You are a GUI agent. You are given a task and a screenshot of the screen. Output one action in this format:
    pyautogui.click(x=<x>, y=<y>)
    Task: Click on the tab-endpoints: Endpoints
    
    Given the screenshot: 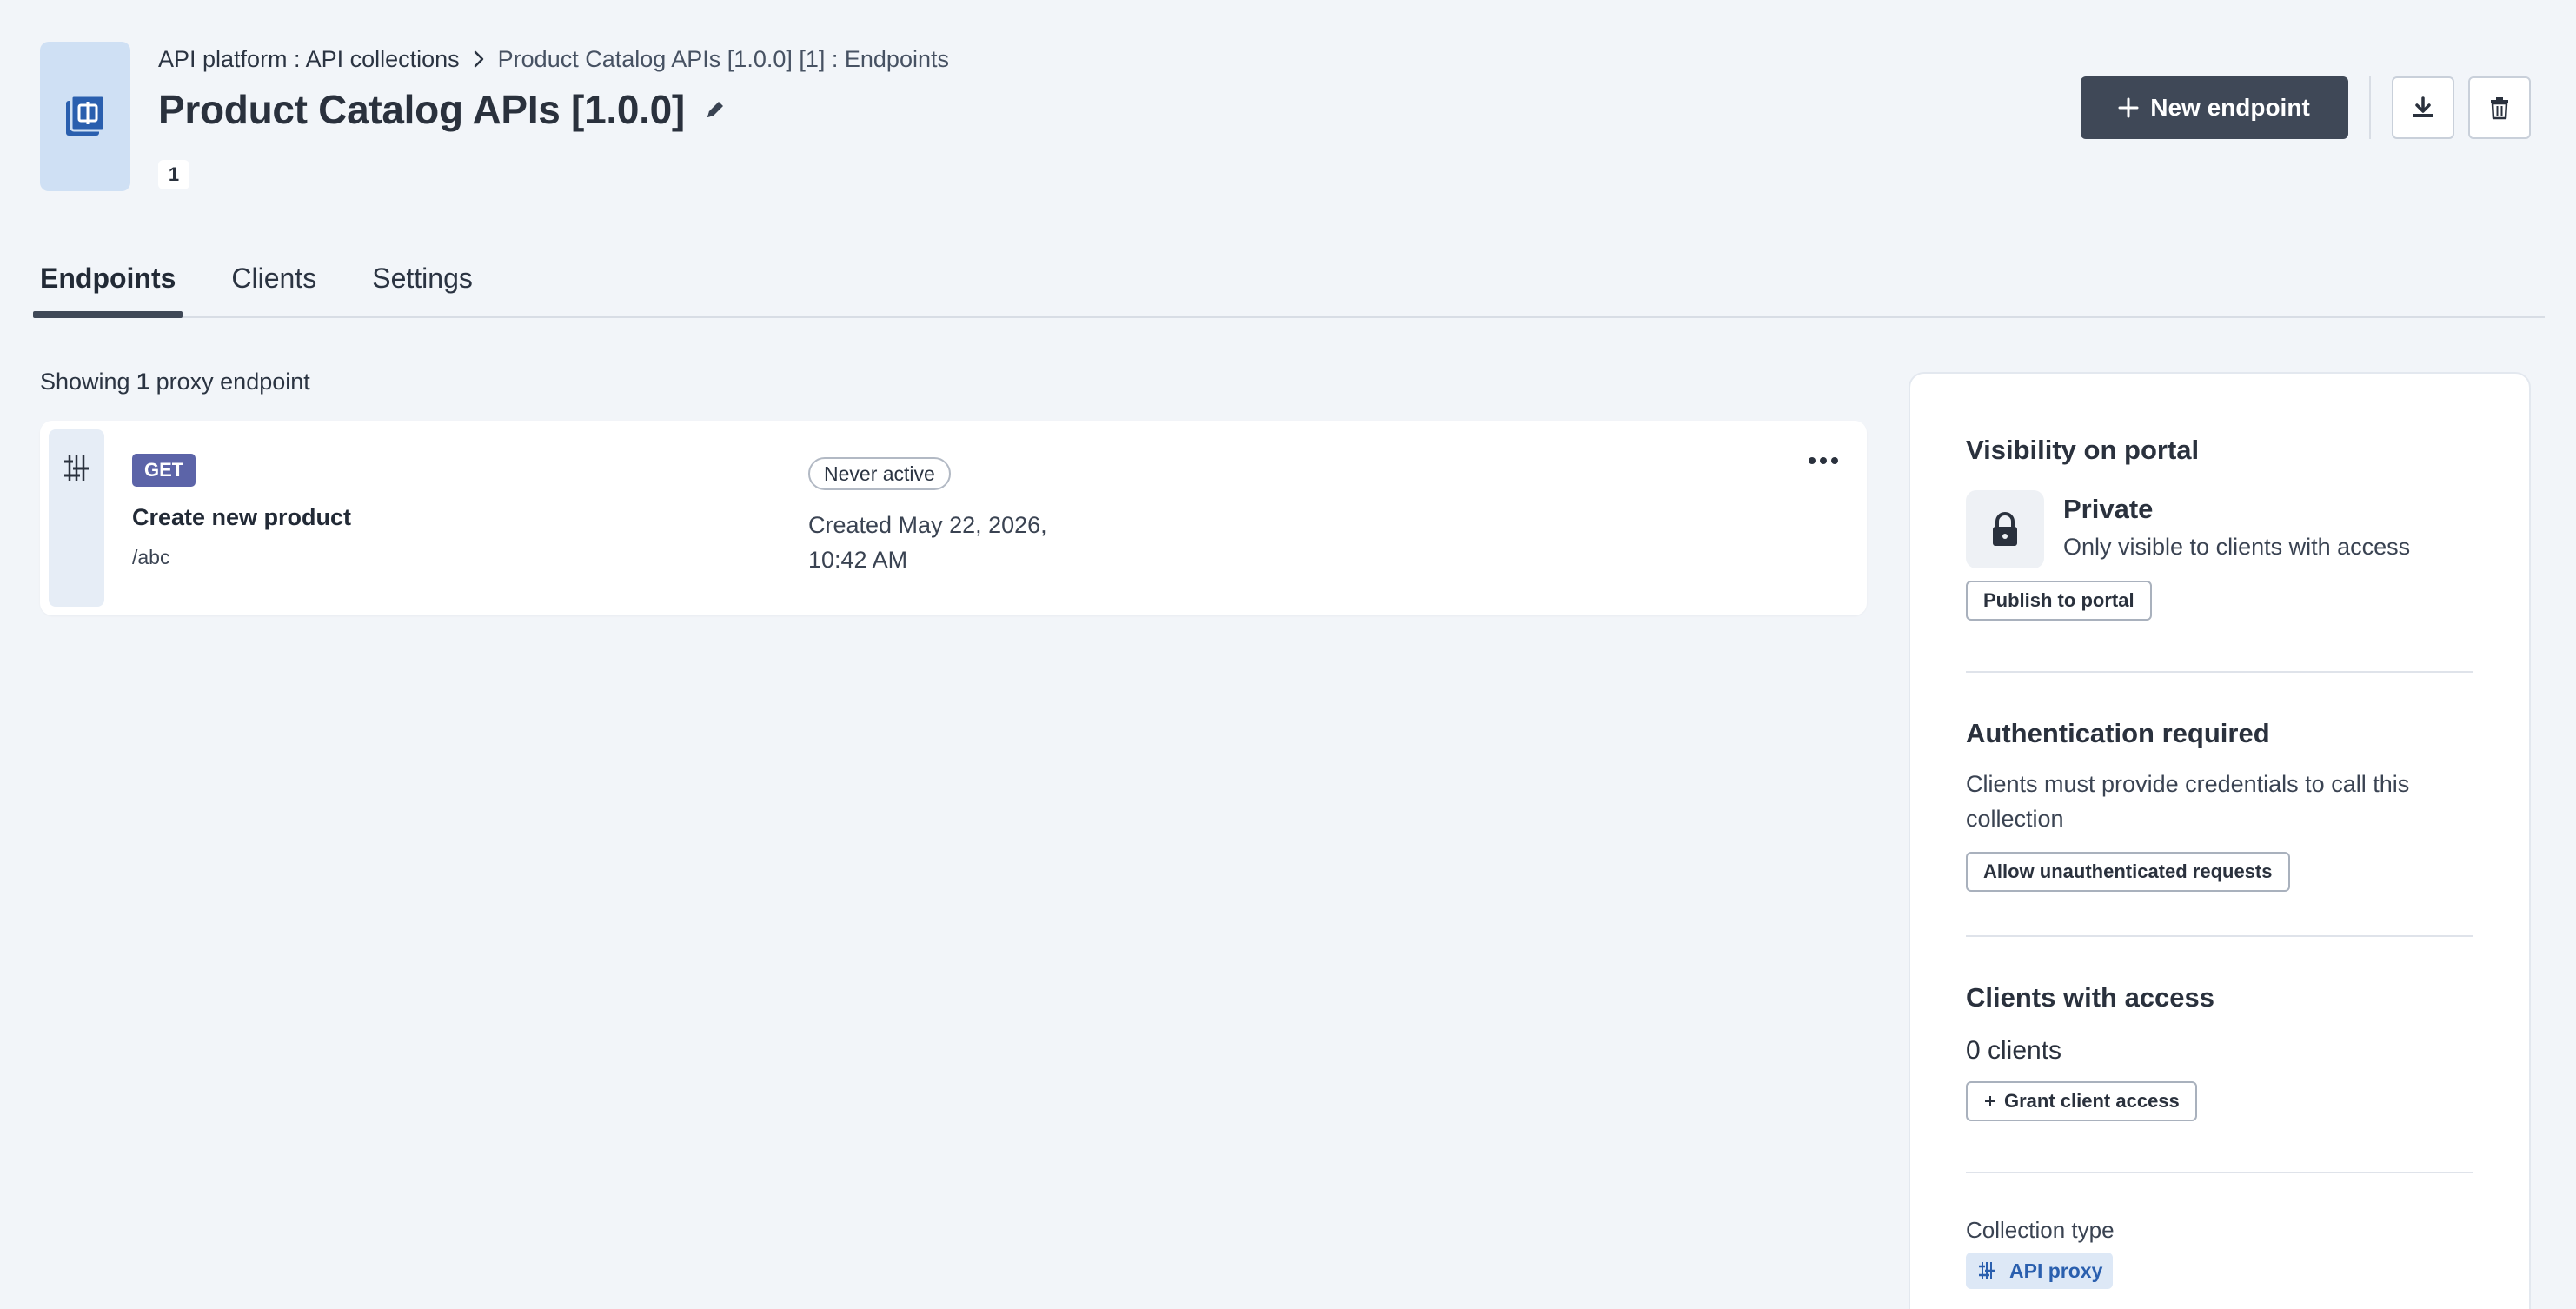 What is the action you would take?
    pyautogui.click(x=107, y=287)
    